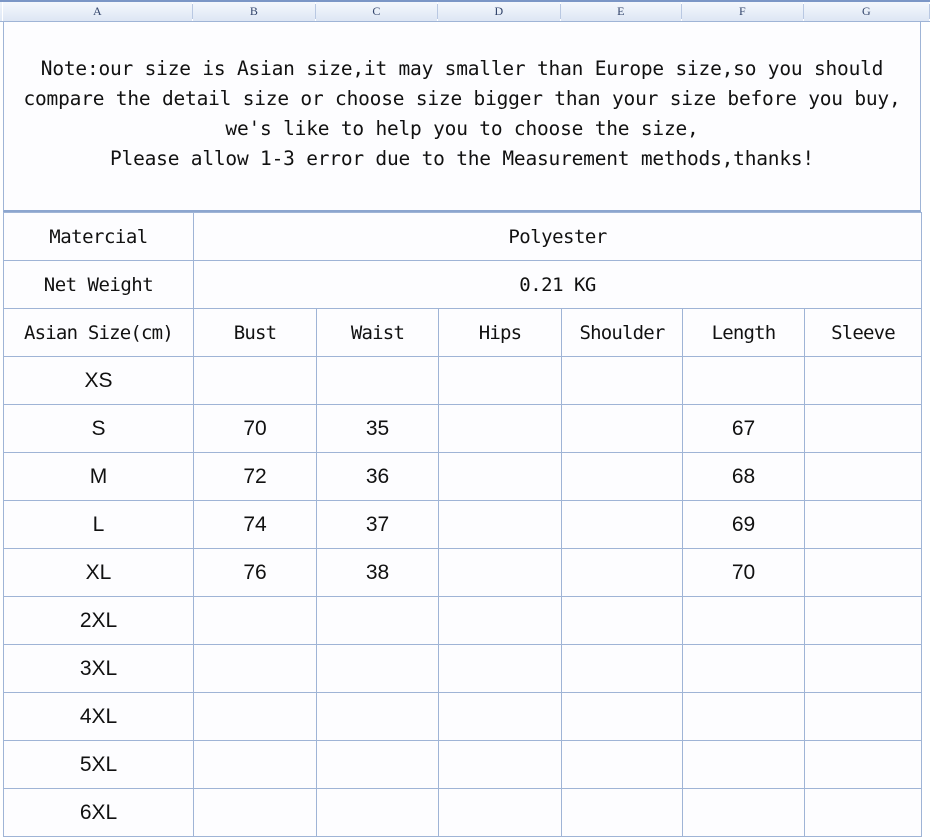 Image resolution: width=930 pixels, height=837 pixels. What do you see at coordinates (377, 476) in the screenshot?
I see `waist-cell: 36` at bounding box center [377, 476].